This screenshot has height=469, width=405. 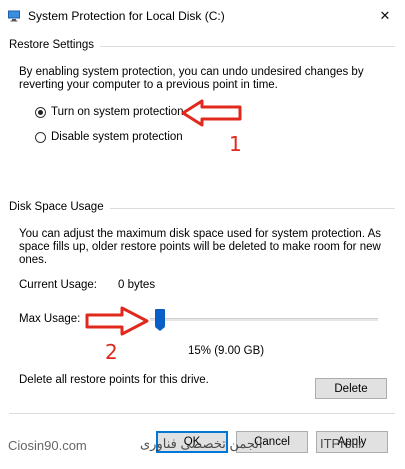 I want to click on max-usage-label: Max Usage:, so click(x=50, y=319).